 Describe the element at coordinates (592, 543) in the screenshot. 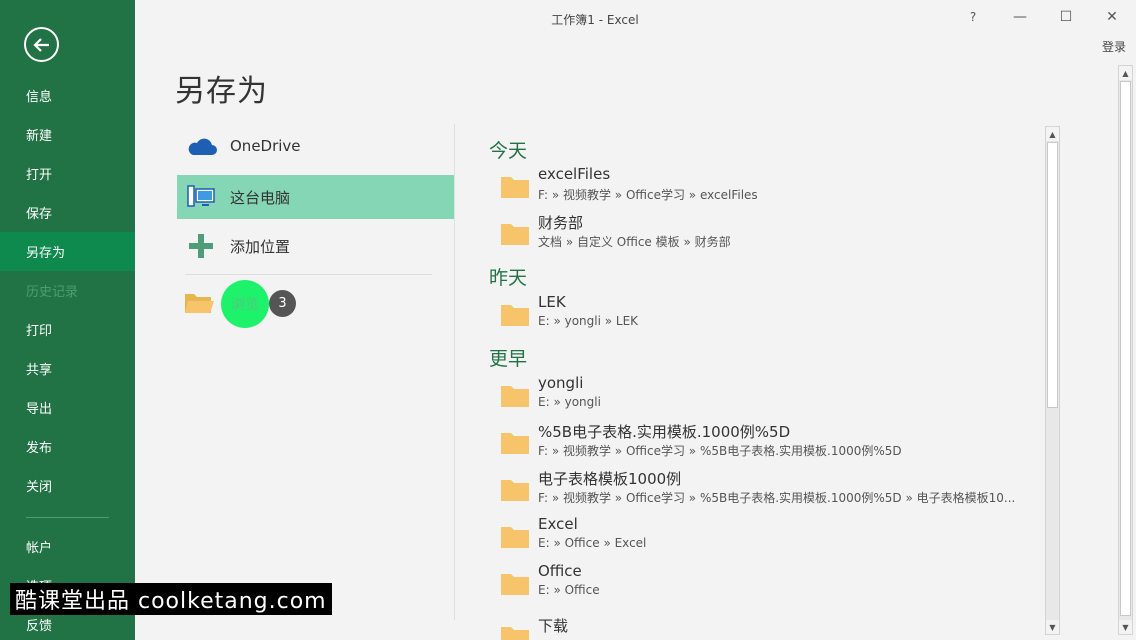

I see `folder-path: E: » Office » Excel` at that location.